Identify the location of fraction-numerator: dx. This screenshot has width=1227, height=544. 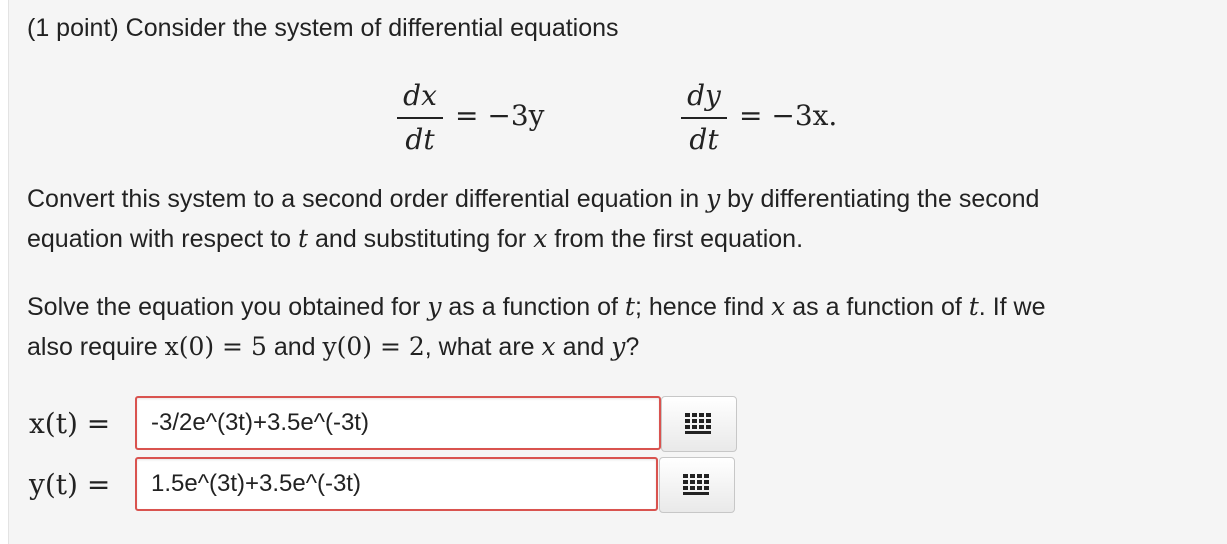
(420, 95).